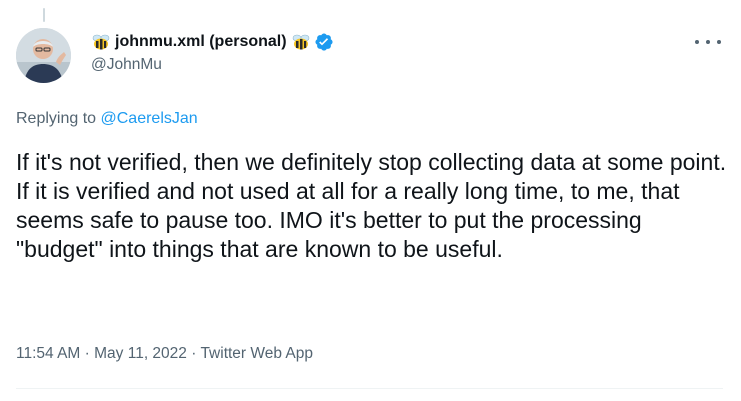 The image size is (741, 401). I want to click on tweet-date-link: May 11, 2022, so click(140, 353).